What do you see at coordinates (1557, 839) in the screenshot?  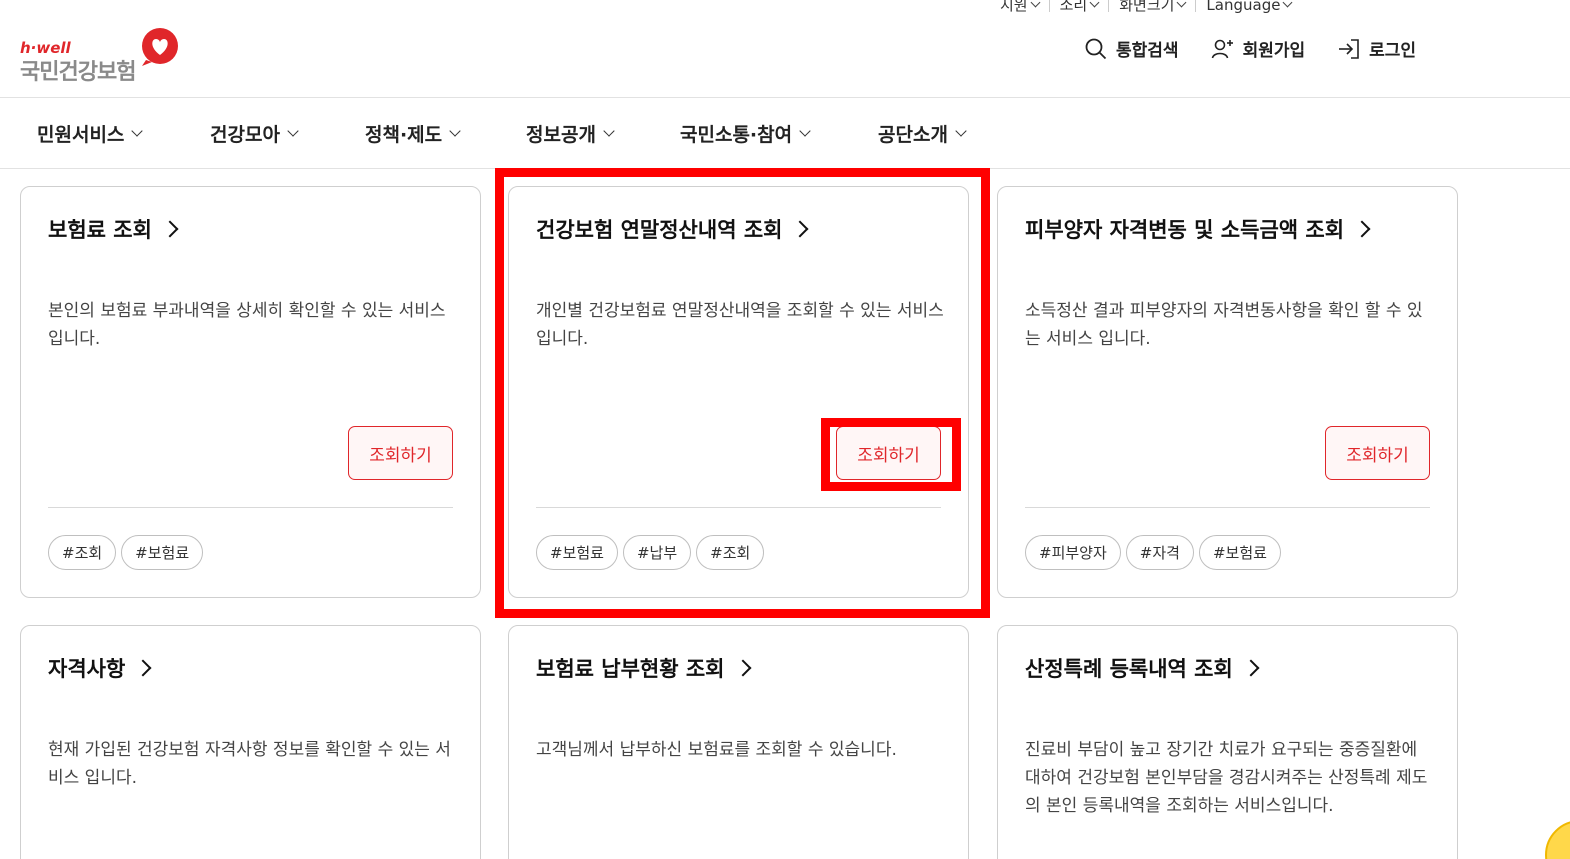 I see `floating-chatbot-button` at bounding box center [1557, 839].